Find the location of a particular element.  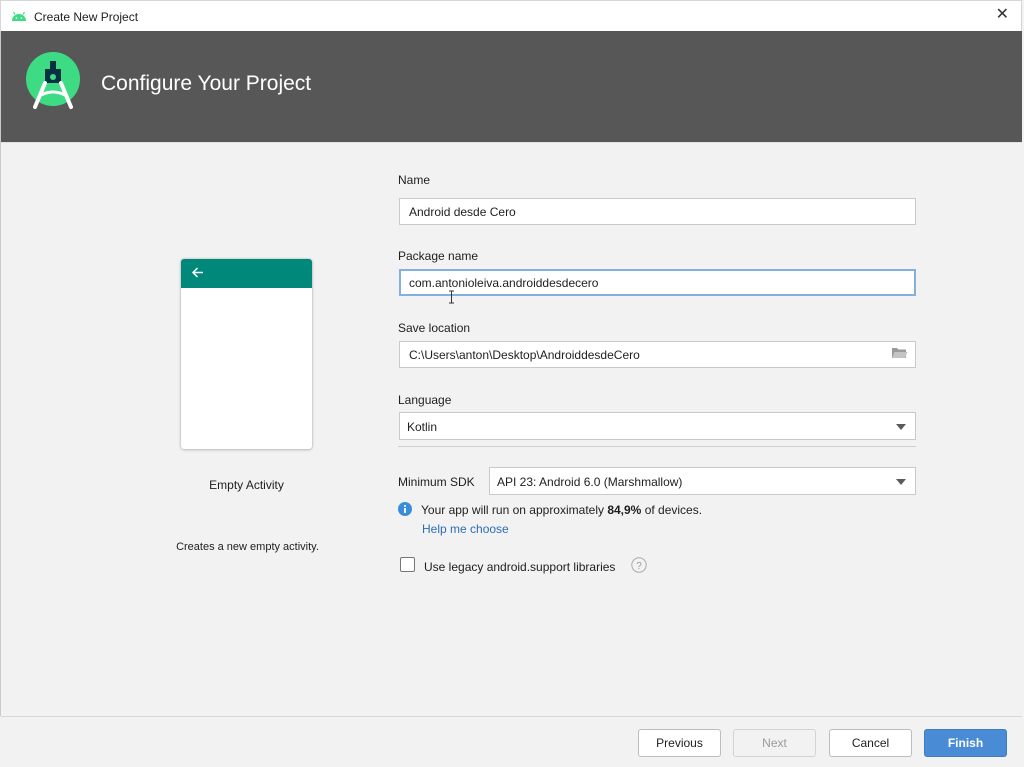

title-bar: Create New Project ✕ is located at coordinates (511, 15).